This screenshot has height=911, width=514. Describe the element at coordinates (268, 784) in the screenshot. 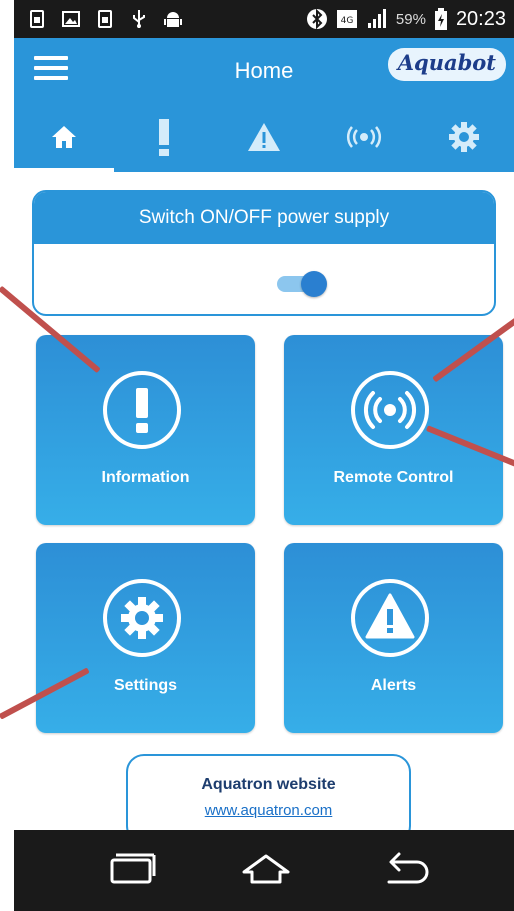

I see `website-title: Aquatron website` at that location.